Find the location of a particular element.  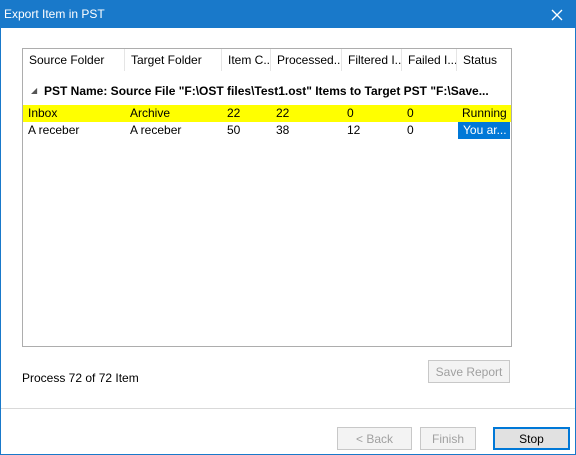

finish-button: Finish is located at coordinates (448, 438).